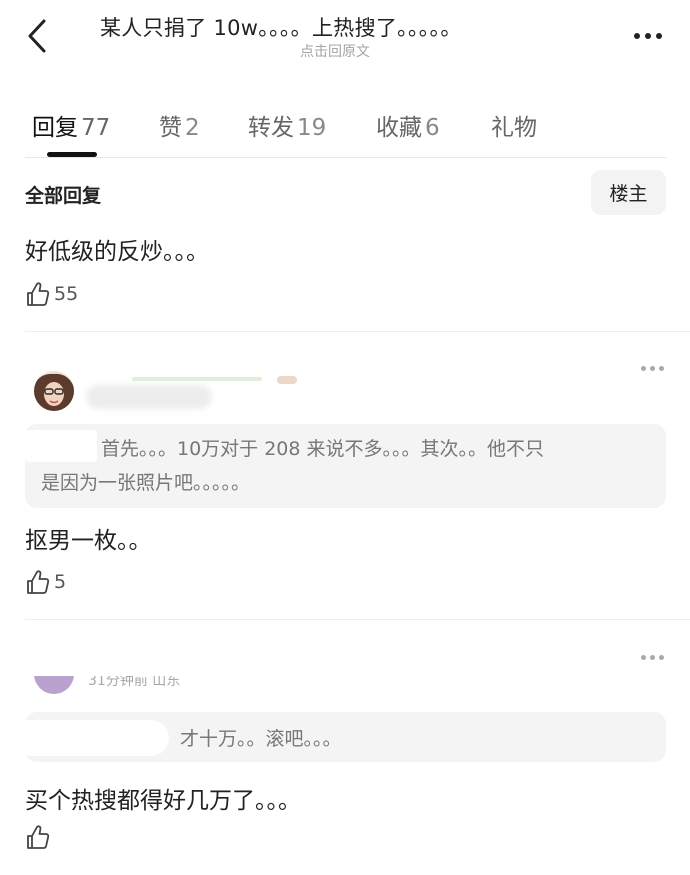 The height and width of the screenshot is (875, 690). Describe the element at coordinates (312, 128) in the screenshot. I see `tab-count: 19` at that location.